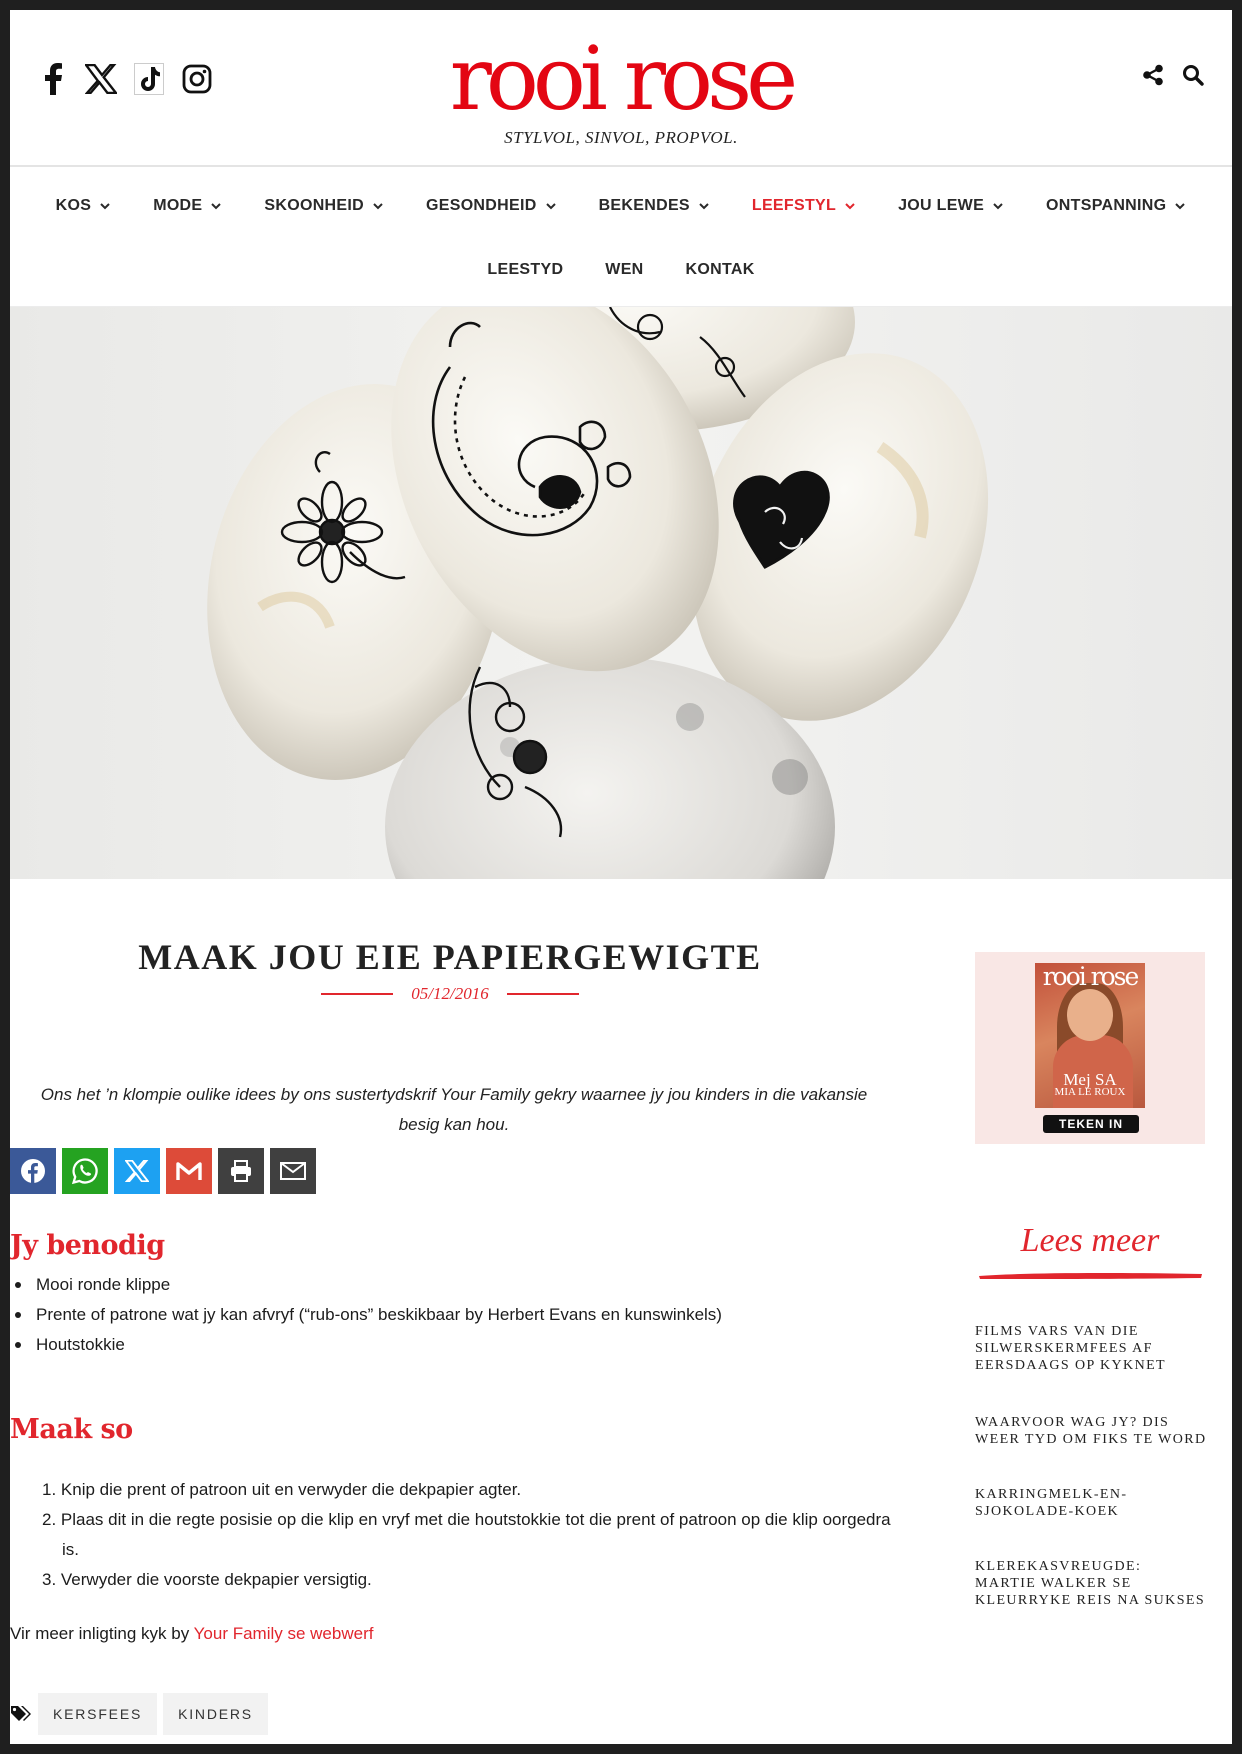 The image size is (1242, 1754). I want to click on share-print-button, so click(241, 1171).